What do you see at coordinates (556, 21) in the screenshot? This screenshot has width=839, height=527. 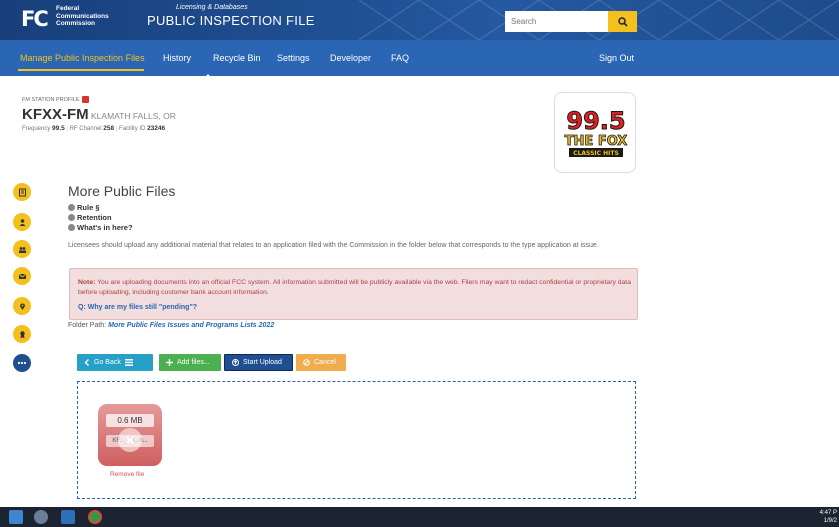 I see `search-input` at bounding box center [556, 21].